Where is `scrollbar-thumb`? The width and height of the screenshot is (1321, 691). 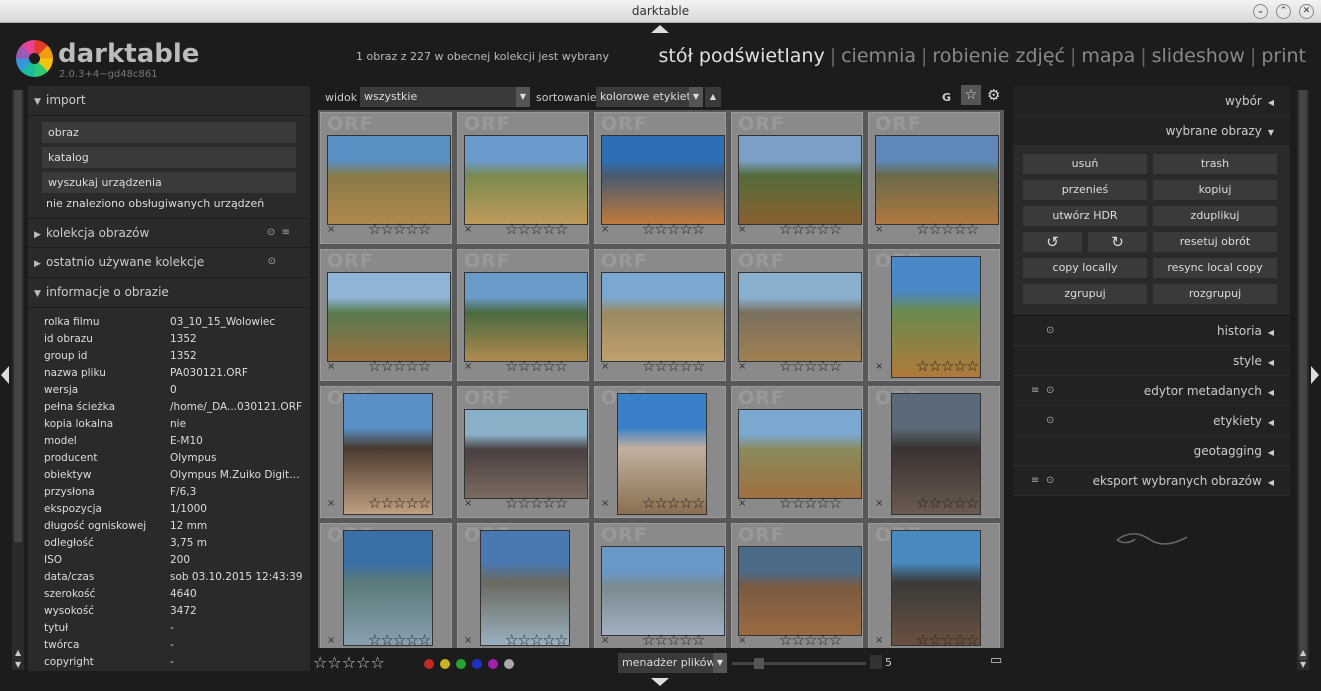 scrollbar-thumb is located at coordinates (1303, 375).